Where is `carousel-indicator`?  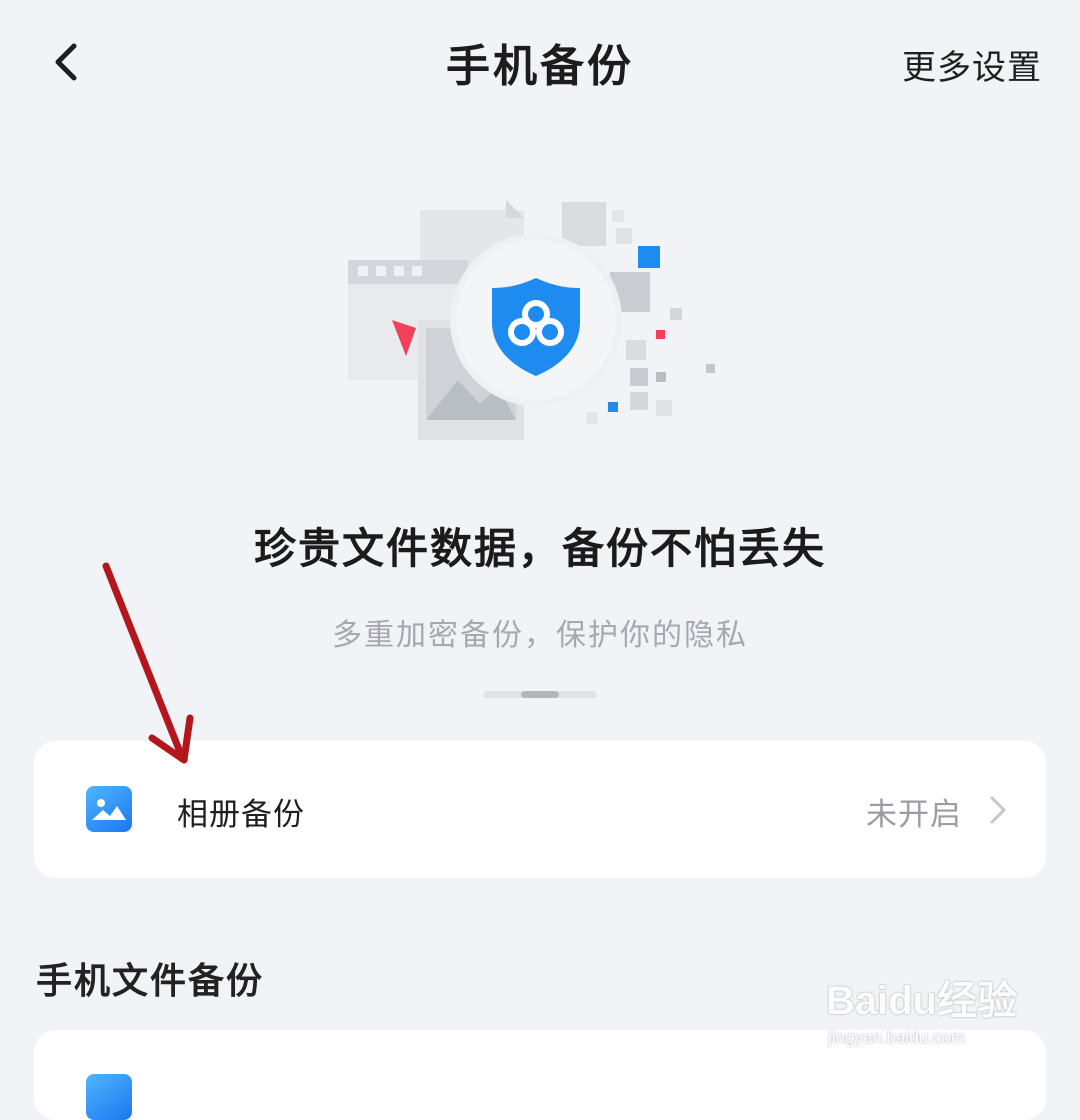 carousel-indicator is located at coordinates (540, 694).